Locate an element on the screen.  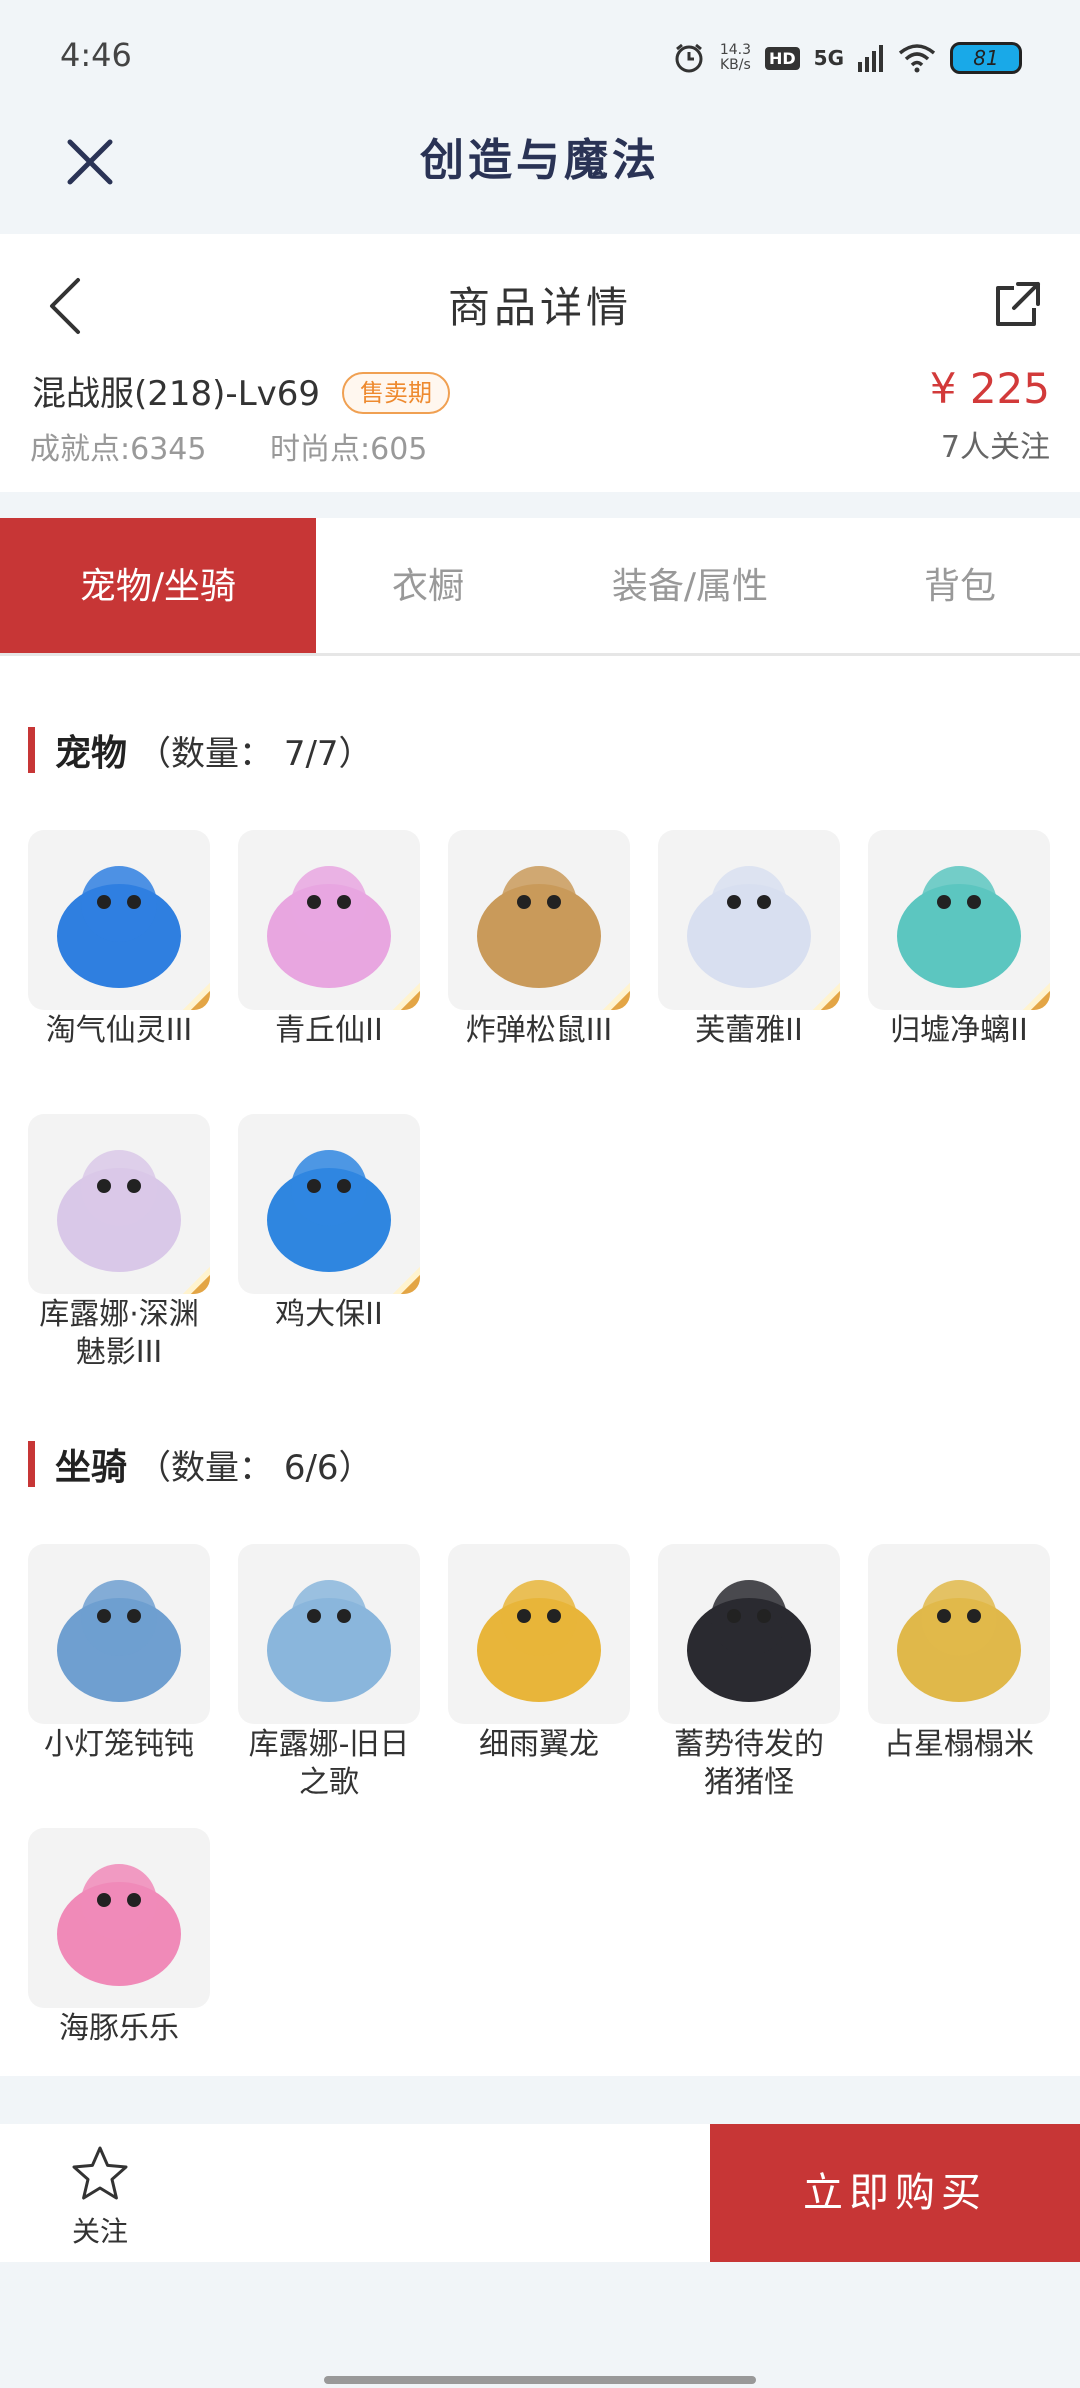
list-item: II 归墟净螭II is located at coordinates (959, 940).